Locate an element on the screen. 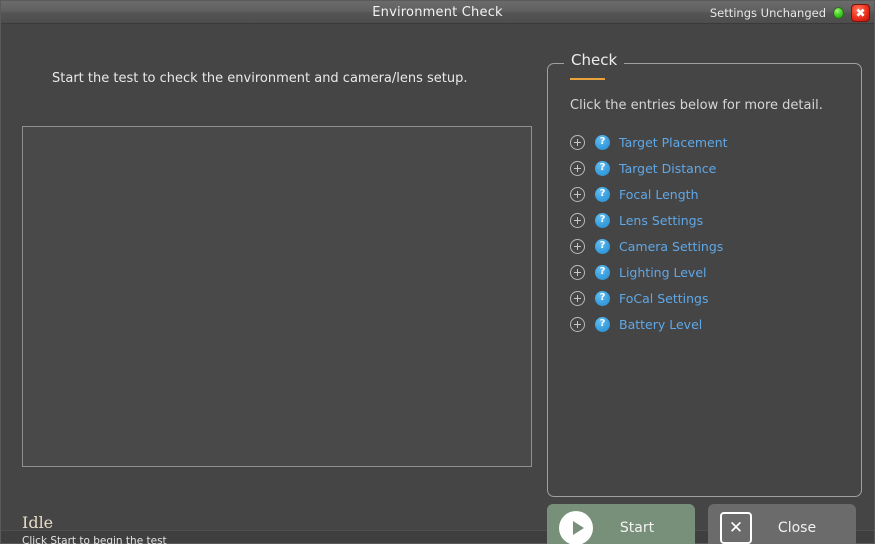  window-close-button: ✖ is located at coordinates (860, 12).